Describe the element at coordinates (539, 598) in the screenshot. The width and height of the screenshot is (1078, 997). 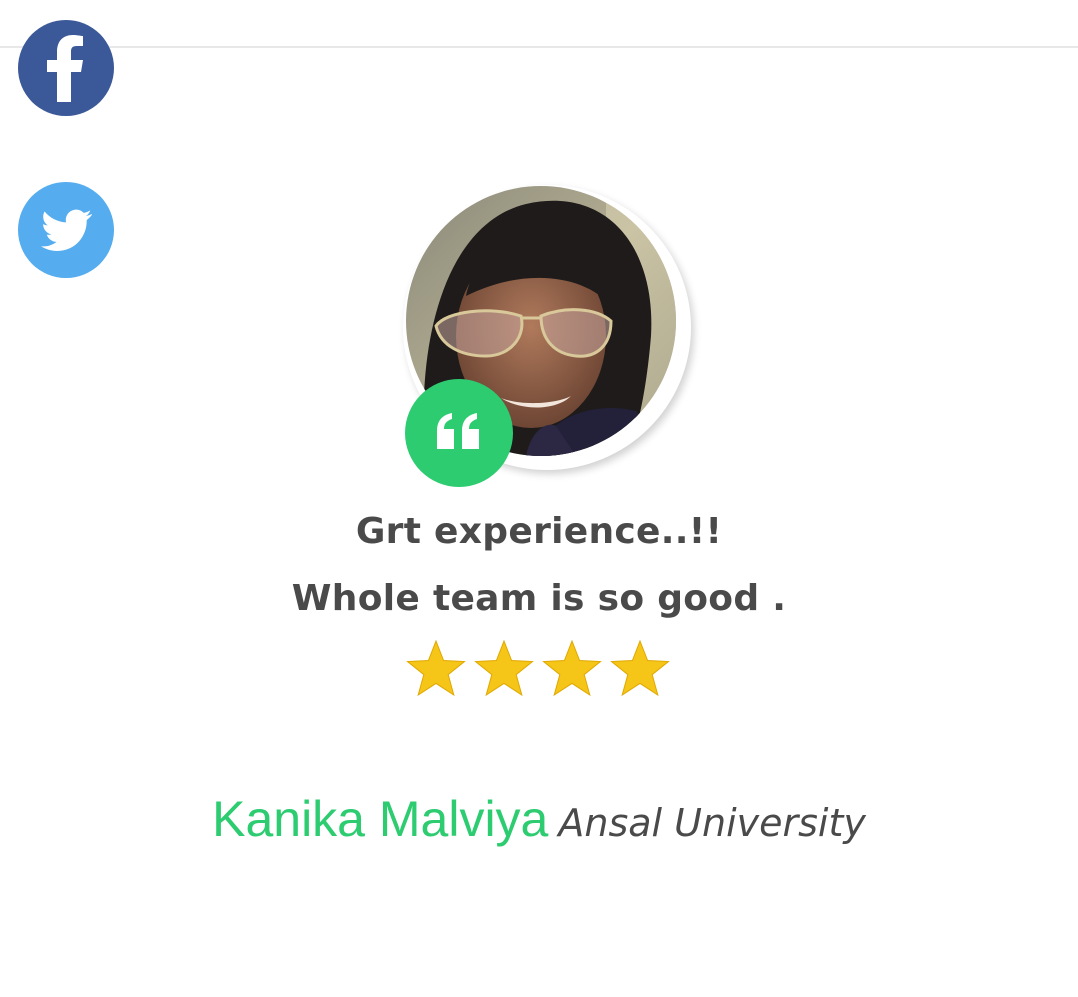
I see `testimonial-text-line-2: Whole team is so good .` at that location.